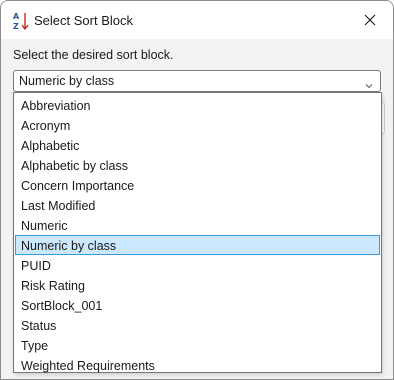  I want to click on sort-block-combobox: Numeric by class, so click(197, 81).